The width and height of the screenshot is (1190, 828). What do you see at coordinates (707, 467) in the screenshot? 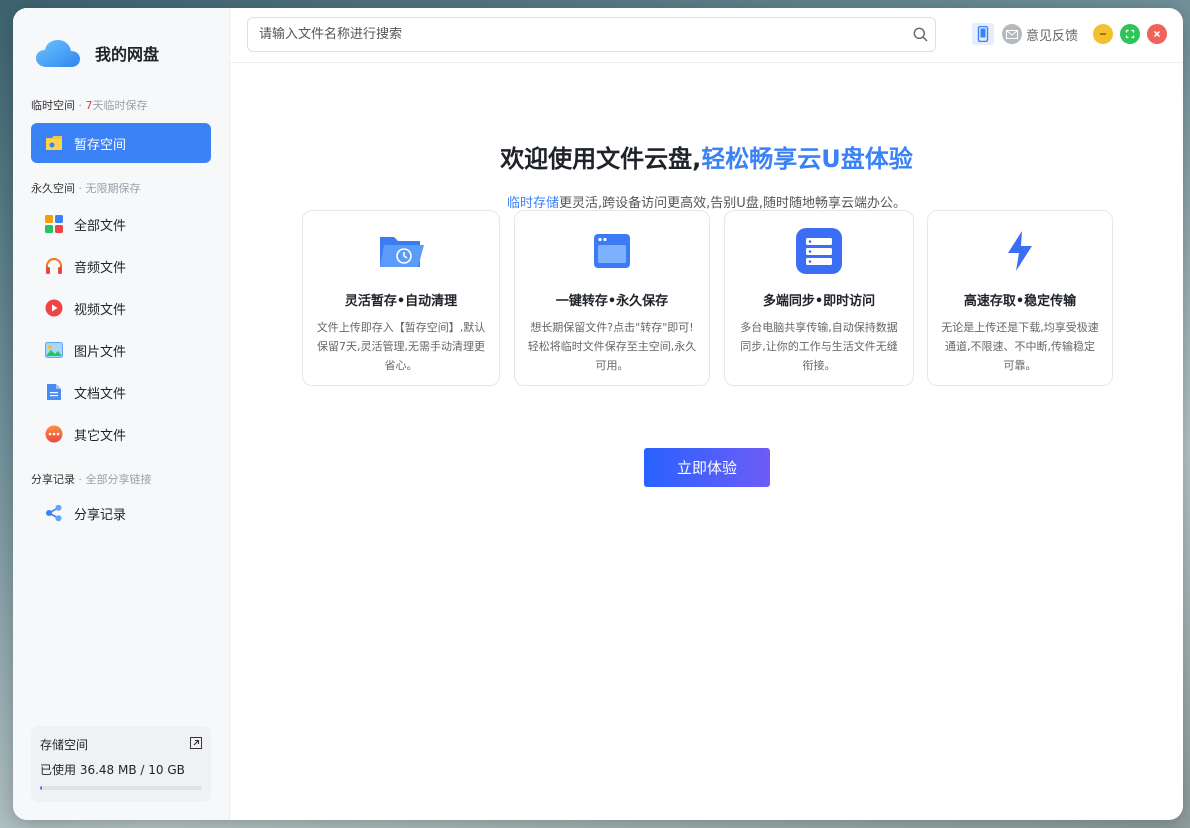
I see `try-now-button: 立即体验` at bounding box center [707, 467].